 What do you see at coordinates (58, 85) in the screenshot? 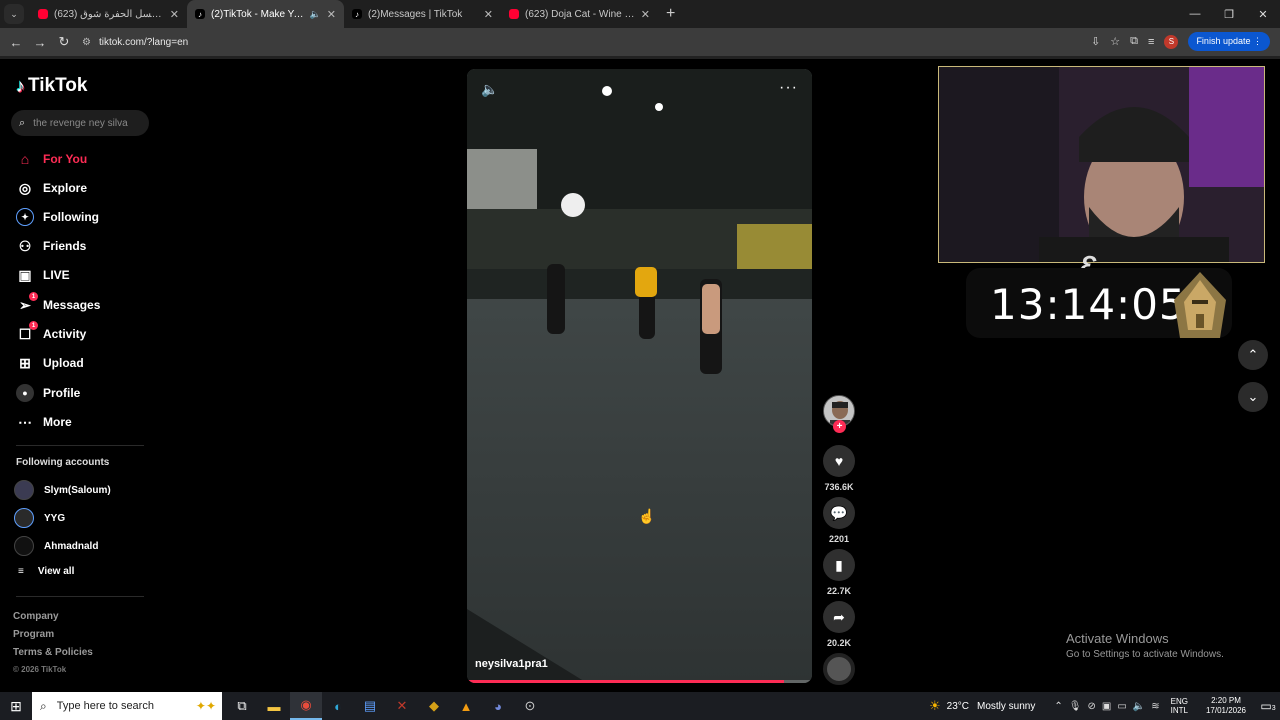
I see `logo-text: TikTok` at bounding box center [58, 85].